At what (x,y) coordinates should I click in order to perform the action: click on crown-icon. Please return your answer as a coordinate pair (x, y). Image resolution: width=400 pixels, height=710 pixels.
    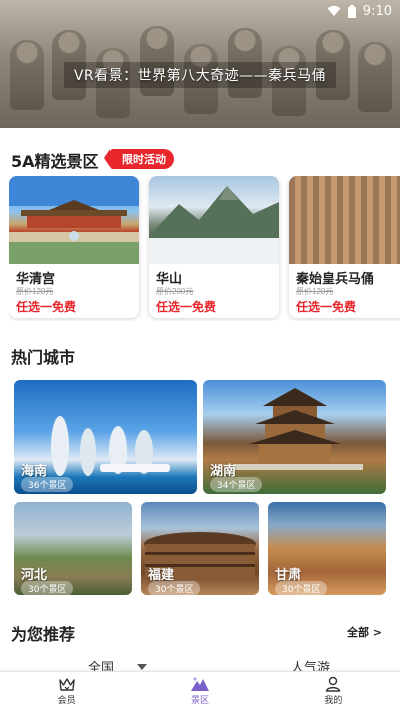
    Looking at the image, I should click on (66, 684).